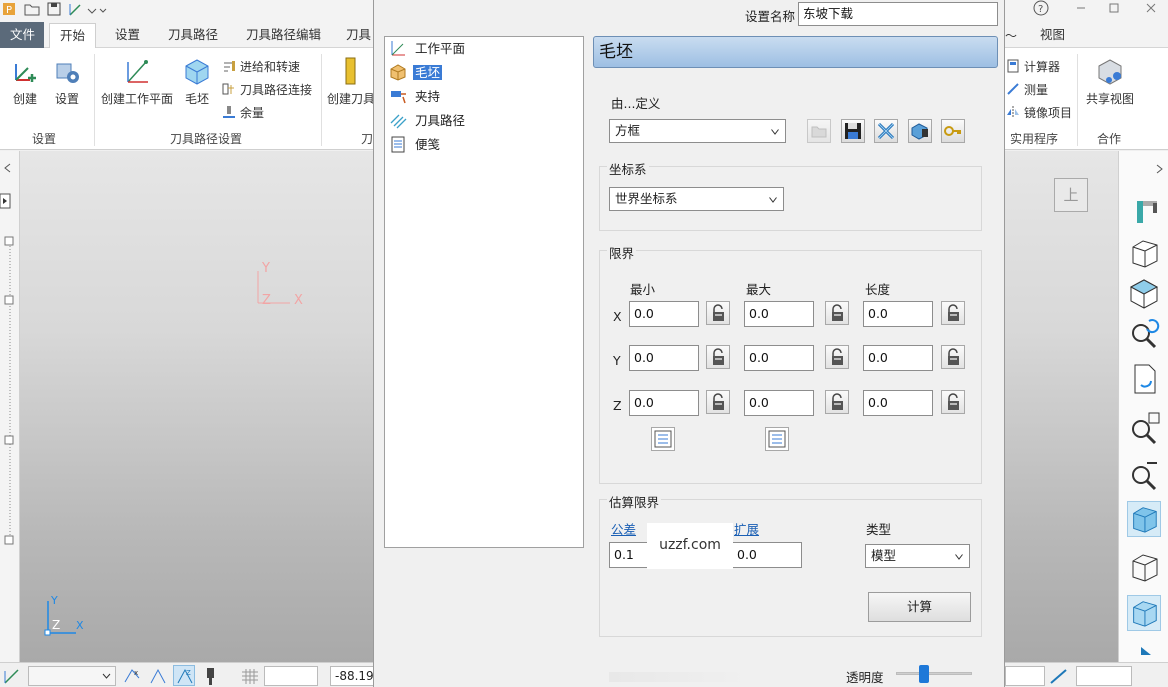 The width and height of the screenshot is (1168, 687). I want to click on view-cube: 上, so click(1071, 195).